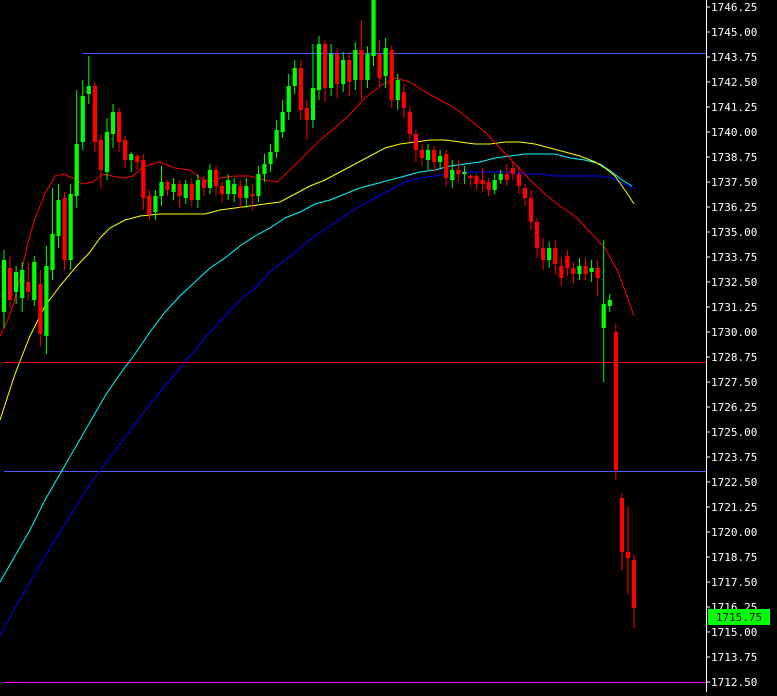  I want to click on y-tick-label: 1718.75, so click(734, 557).